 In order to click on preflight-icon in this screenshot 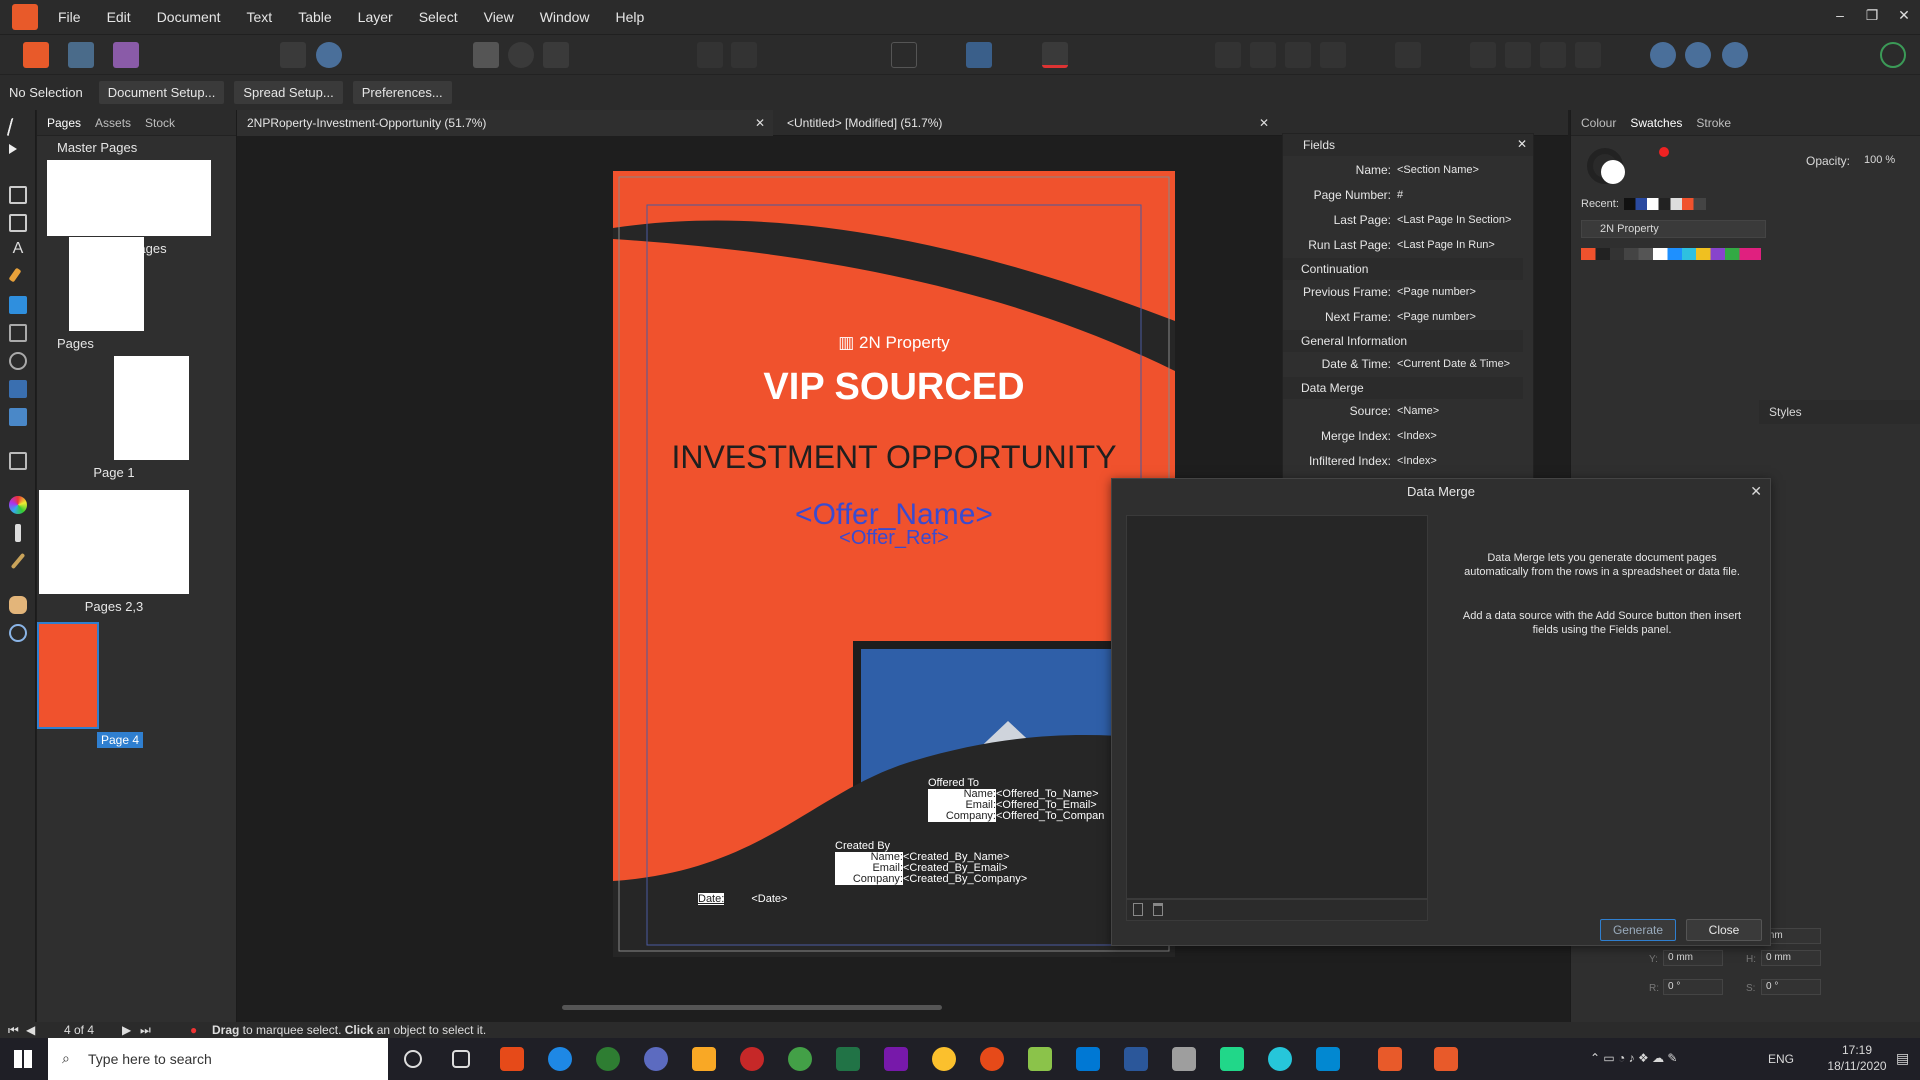, I will do `click(486, 55)`.